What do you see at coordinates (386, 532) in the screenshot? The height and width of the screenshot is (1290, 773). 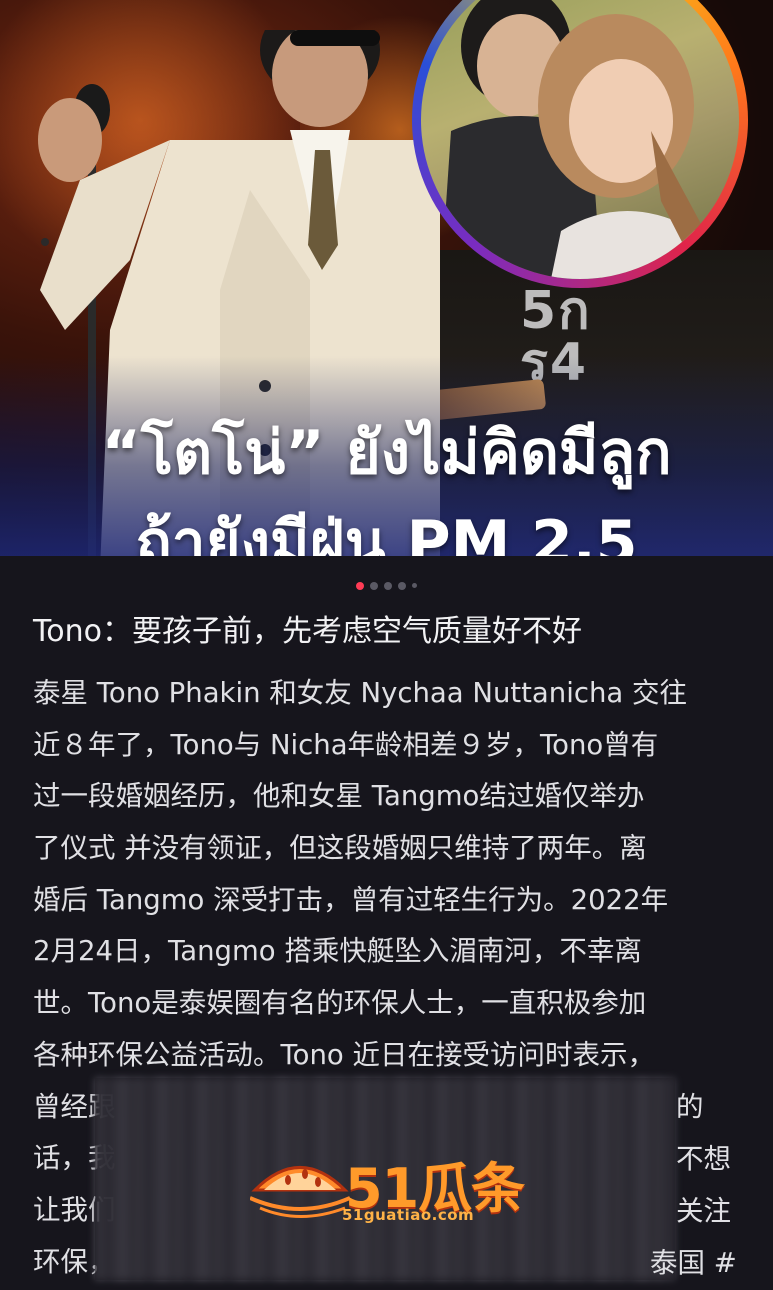 I see `headline-line-2: ถ้ายังมีฝุ่น PM 2.5` at bounding box center [386, 532].